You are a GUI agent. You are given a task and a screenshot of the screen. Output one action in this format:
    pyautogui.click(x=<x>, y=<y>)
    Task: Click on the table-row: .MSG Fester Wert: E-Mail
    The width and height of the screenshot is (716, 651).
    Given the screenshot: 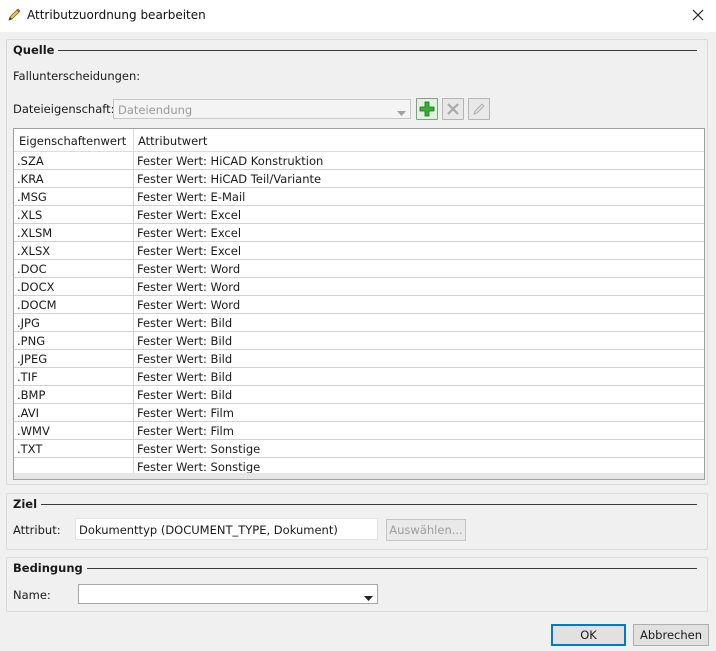 What is the action you would take?
    pyautogui.click(x=359, y=197)
    